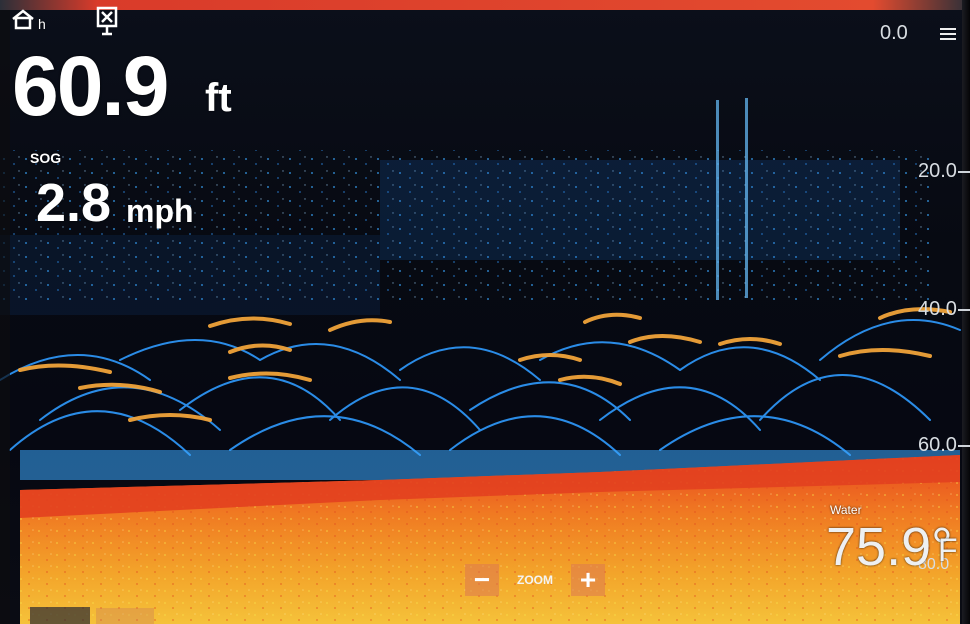 This screenshot has width=970, height=624. Describe the element at coordinates (846, 510) in the screenshot. I see `water-label: Water` at that location.